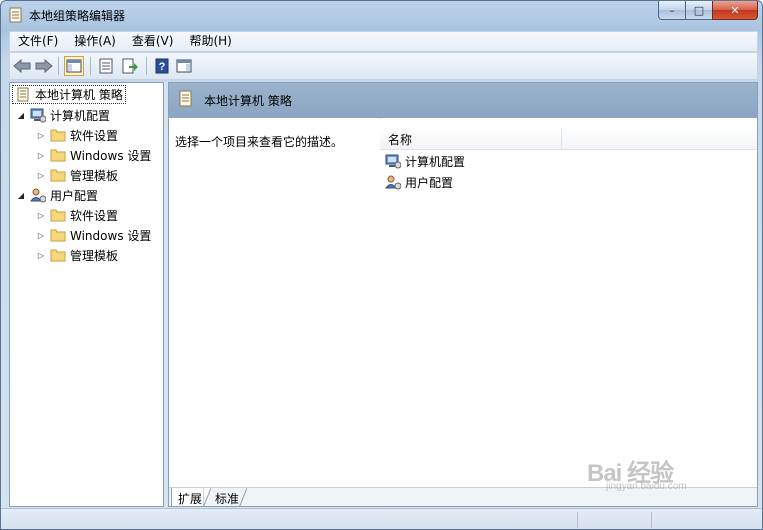 The image size is (763, 530). What do you see at coordinates (77, 16) in the screenshot?
I see `window-title: 本地组策略编辑器` at bounding box center [77, 16].